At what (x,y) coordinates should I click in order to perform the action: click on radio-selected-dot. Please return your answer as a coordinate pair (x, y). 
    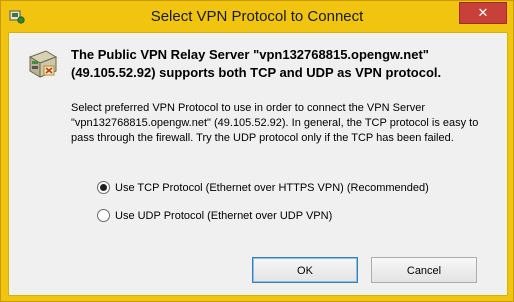
    Looking at the image, I should click on (103, 187).